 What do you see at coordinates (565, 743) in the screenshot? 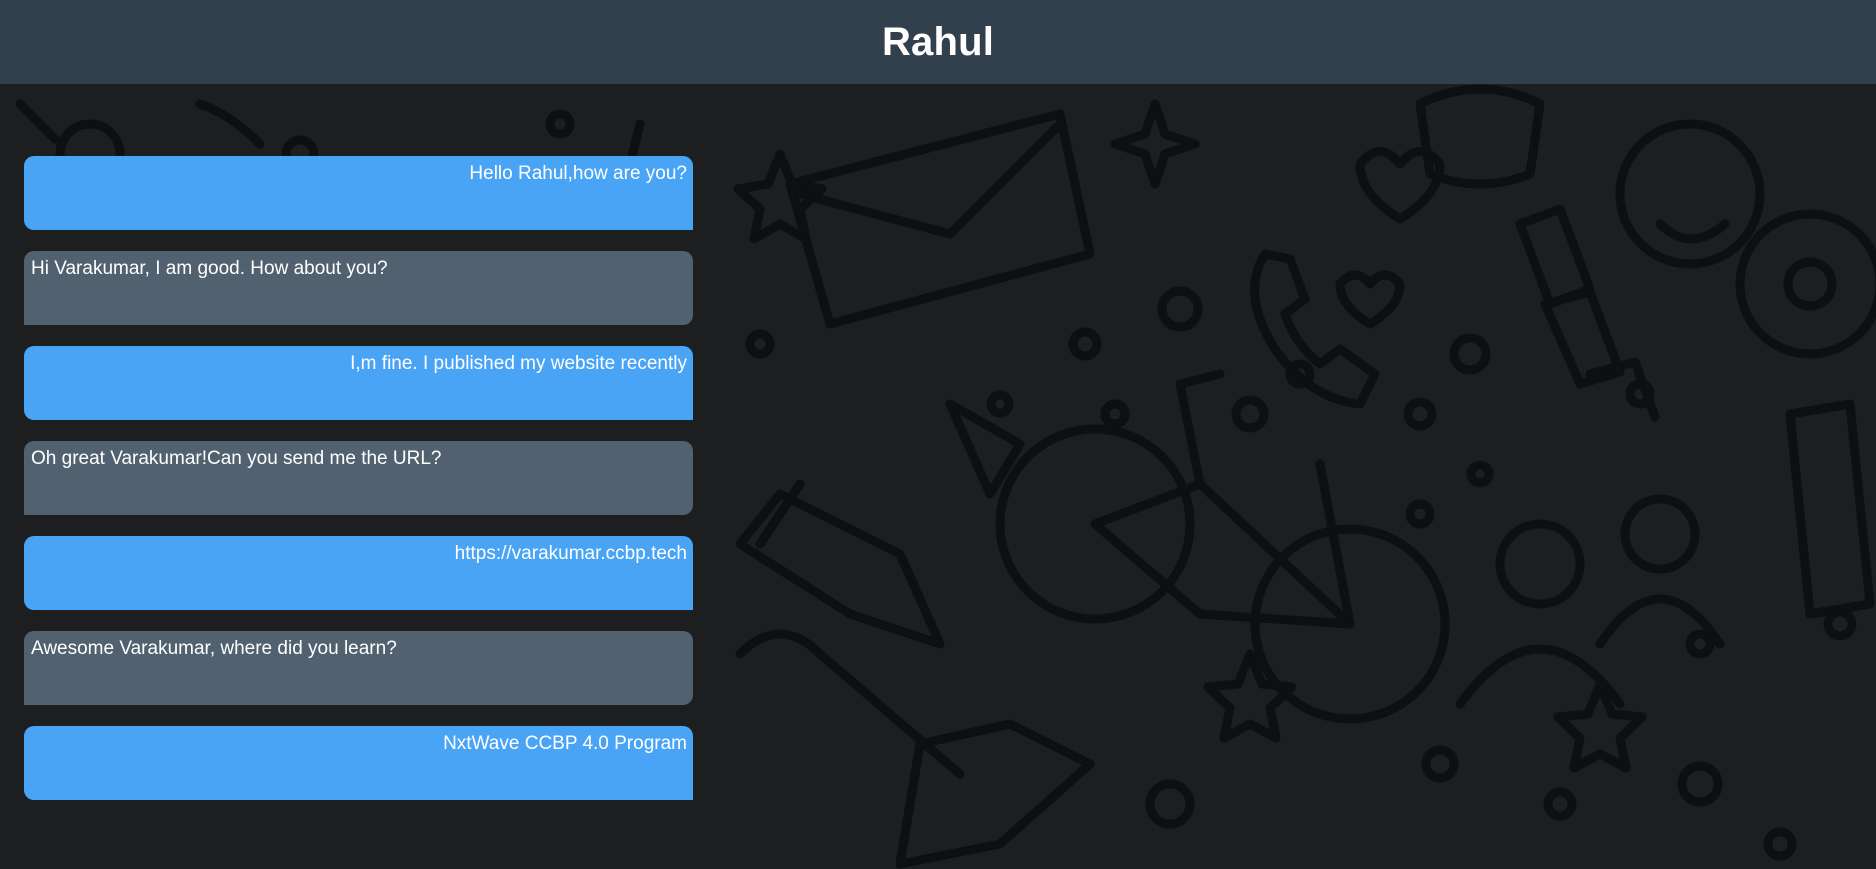
I see `message-text: NxtWave CCBP 4.0 Program` at bounding box center [565, 743].